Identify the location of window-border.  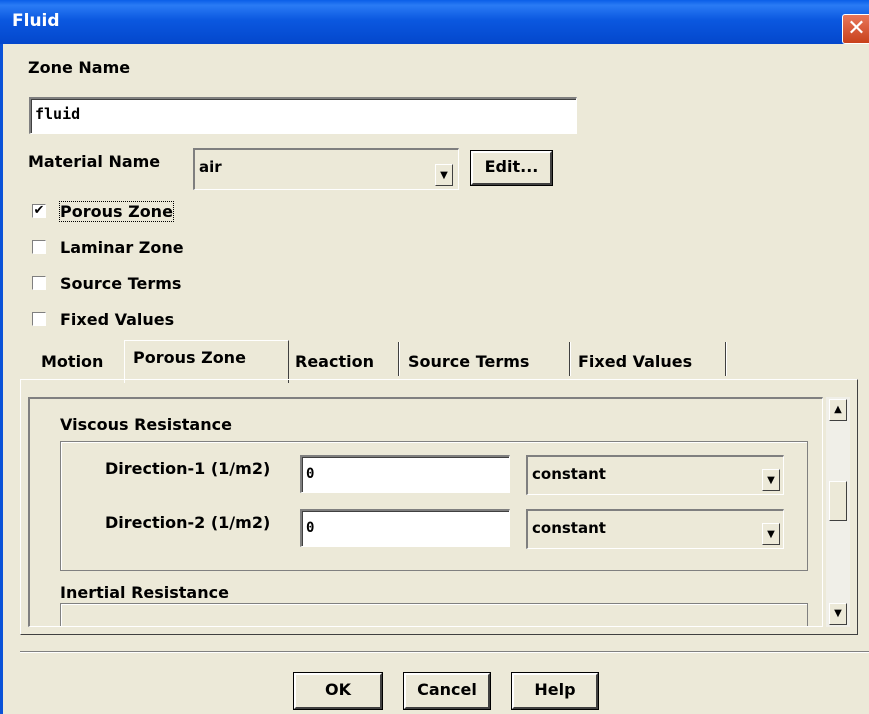
(1, 379).